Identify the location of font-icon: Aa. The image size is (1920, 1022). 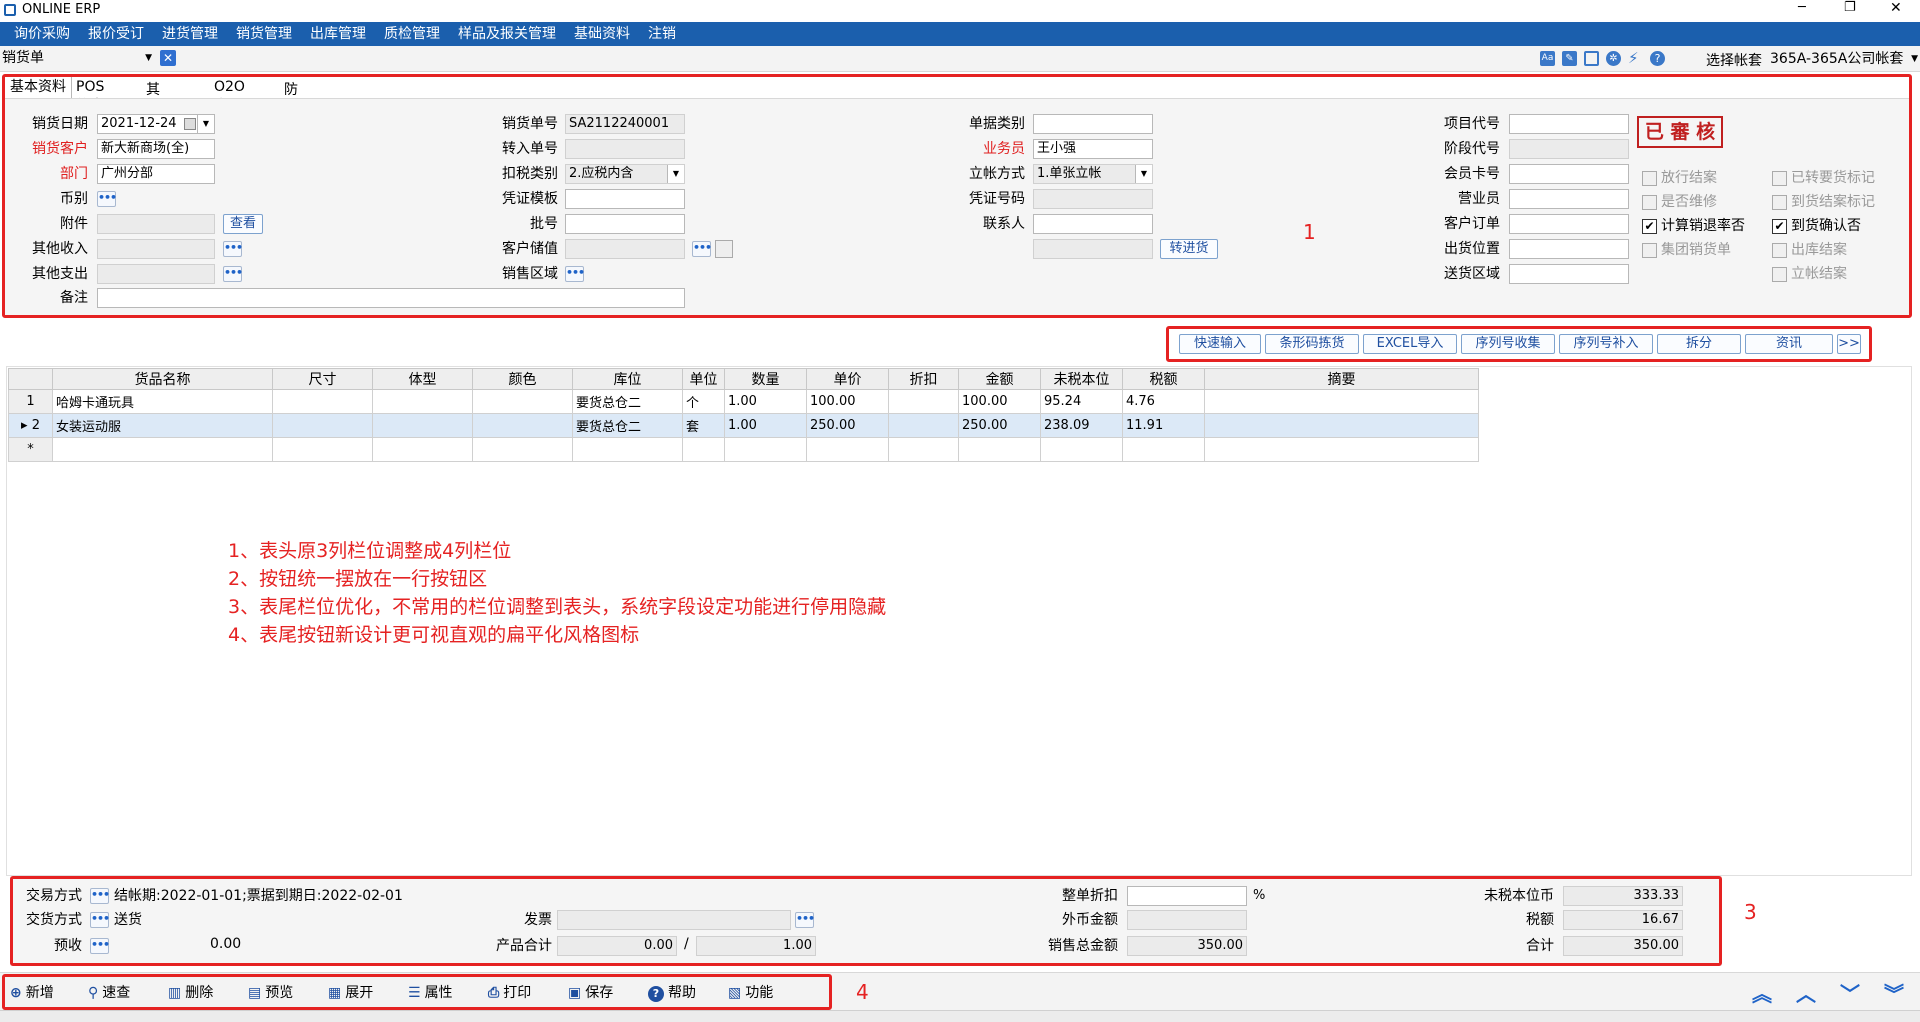
(1547, 58).